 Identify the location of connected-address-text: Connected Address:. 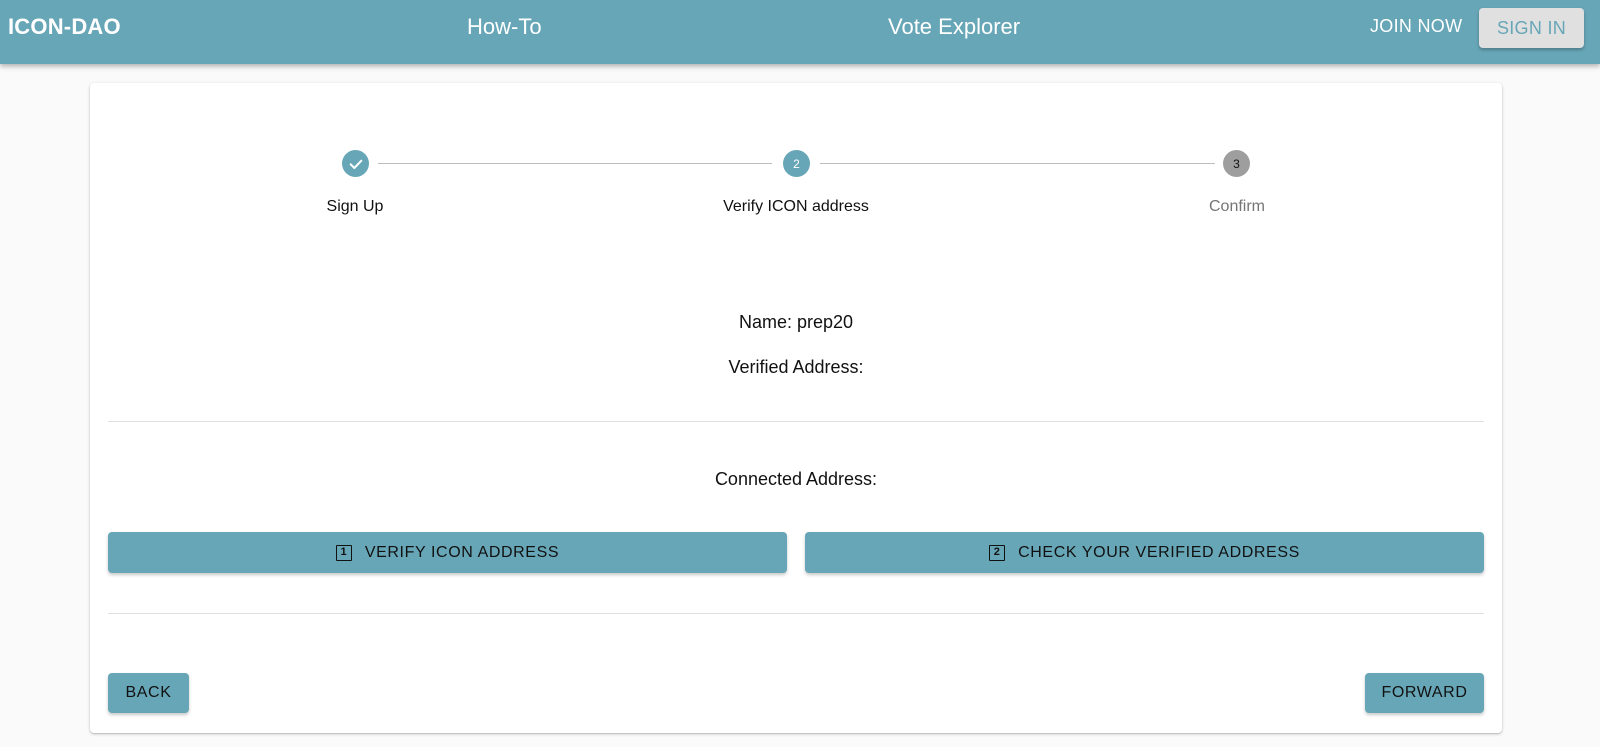
(796, 479).